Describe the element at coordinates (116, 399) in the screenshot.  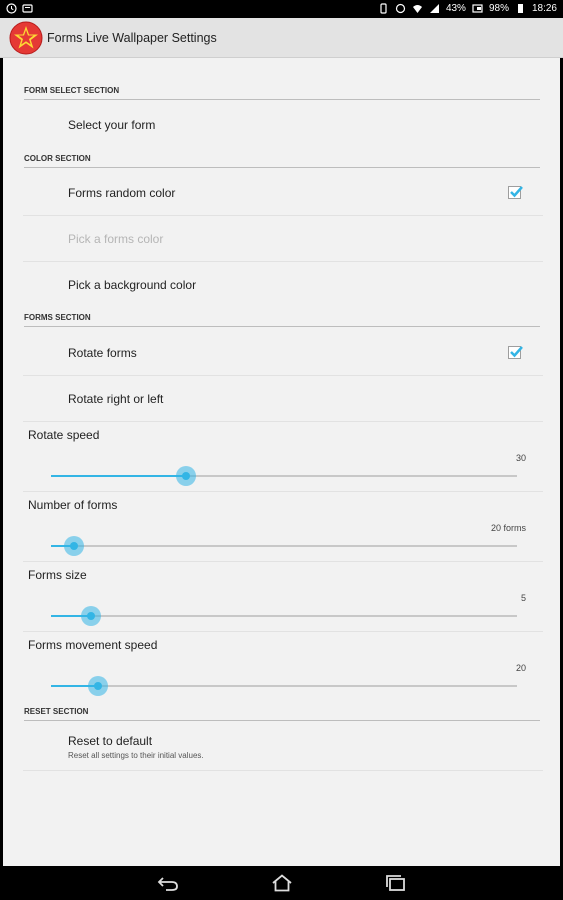
I see `pref-rotate-direction-label: Rotate right or left` at that location.